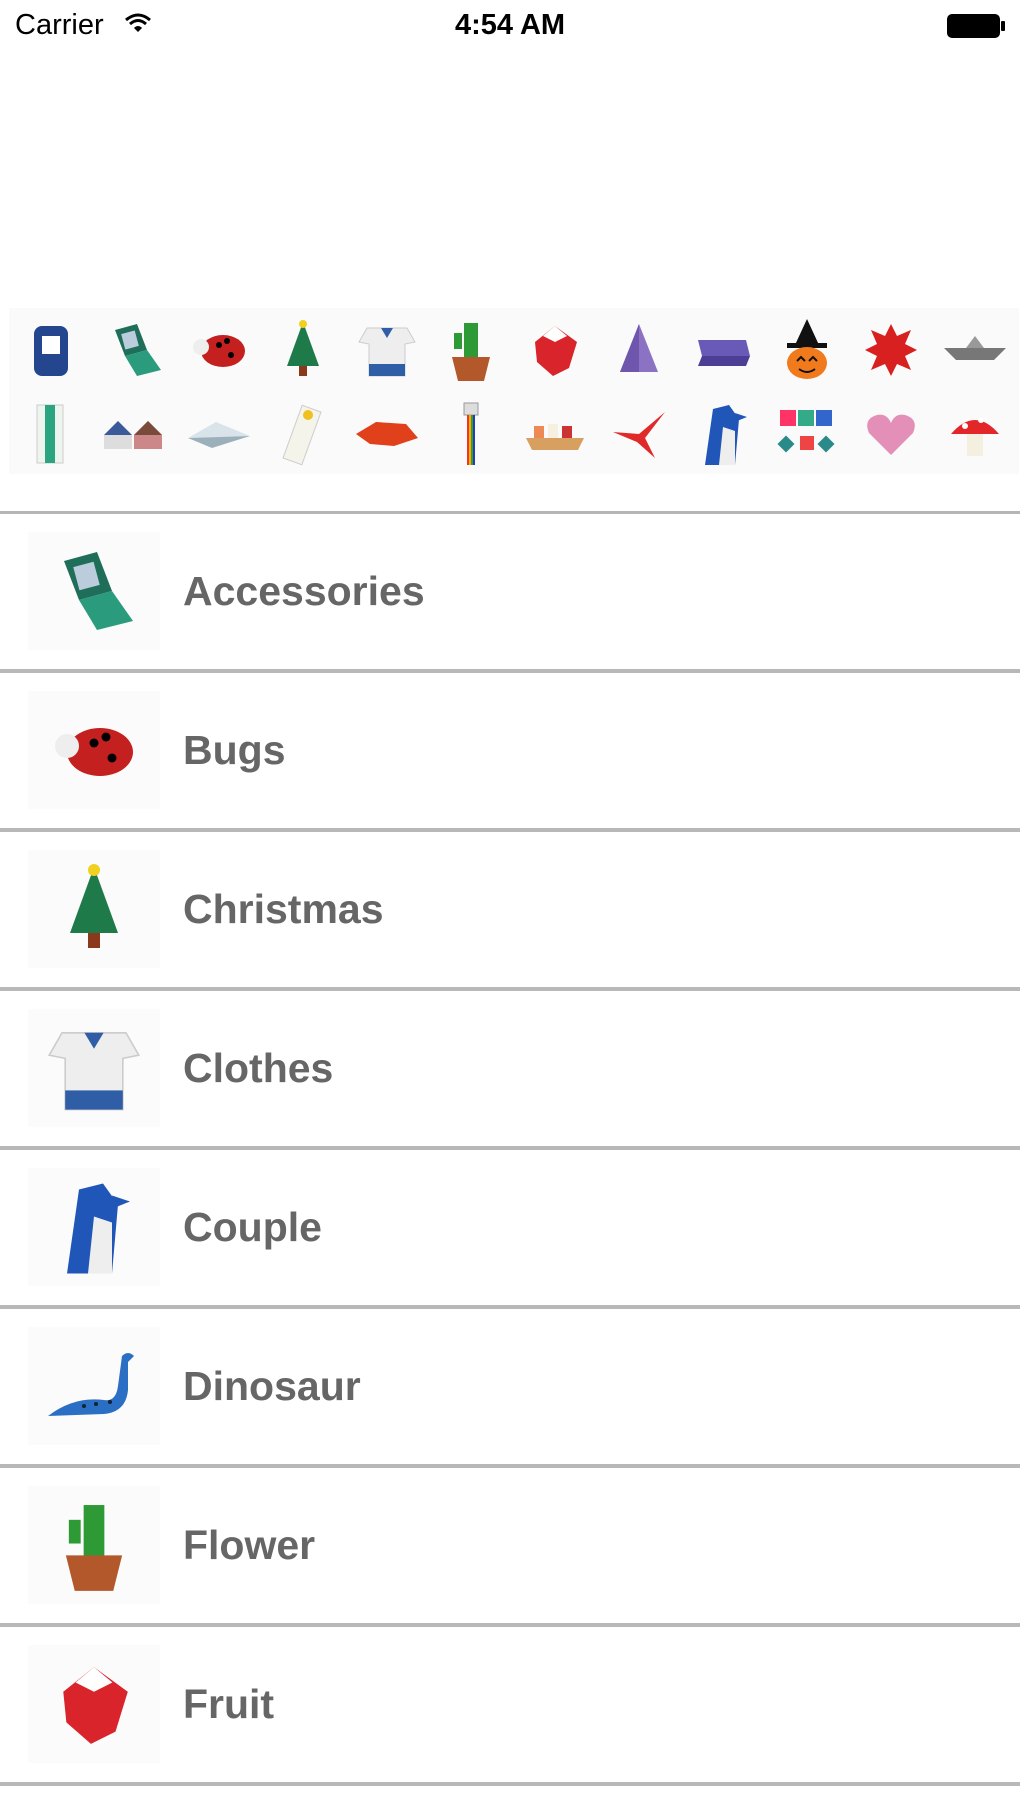 Image resolution: width=1020 pixels, height=1813 pixels. What do you see at coordinates (272, 1386) in the screenshot?
I see `category-label: Dinosaur` at bounding box center [272, 1386].